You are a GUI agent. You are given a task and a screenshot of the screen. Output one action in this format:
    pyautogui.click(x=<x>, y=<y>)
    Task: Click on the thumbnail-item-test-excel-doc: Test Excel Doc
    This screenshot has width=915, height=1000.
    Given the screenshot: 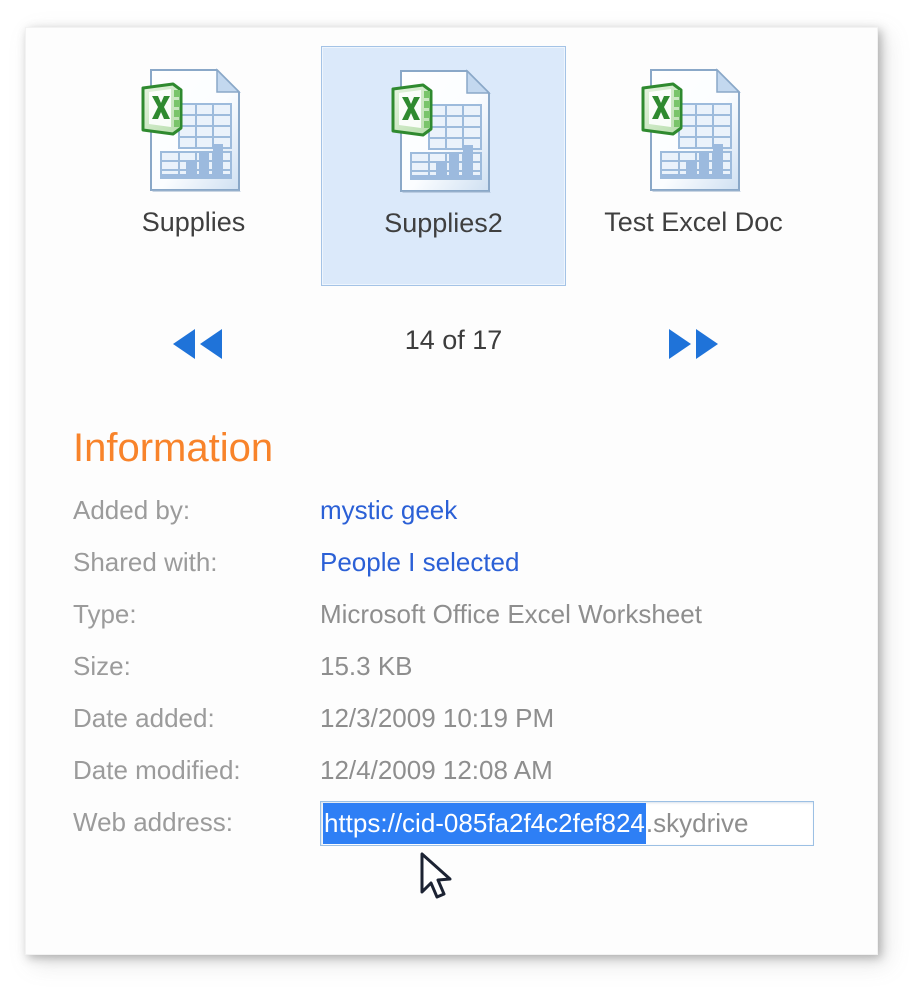 What is the action you would take?
    pyautogui.click(x=693, y=166)
    